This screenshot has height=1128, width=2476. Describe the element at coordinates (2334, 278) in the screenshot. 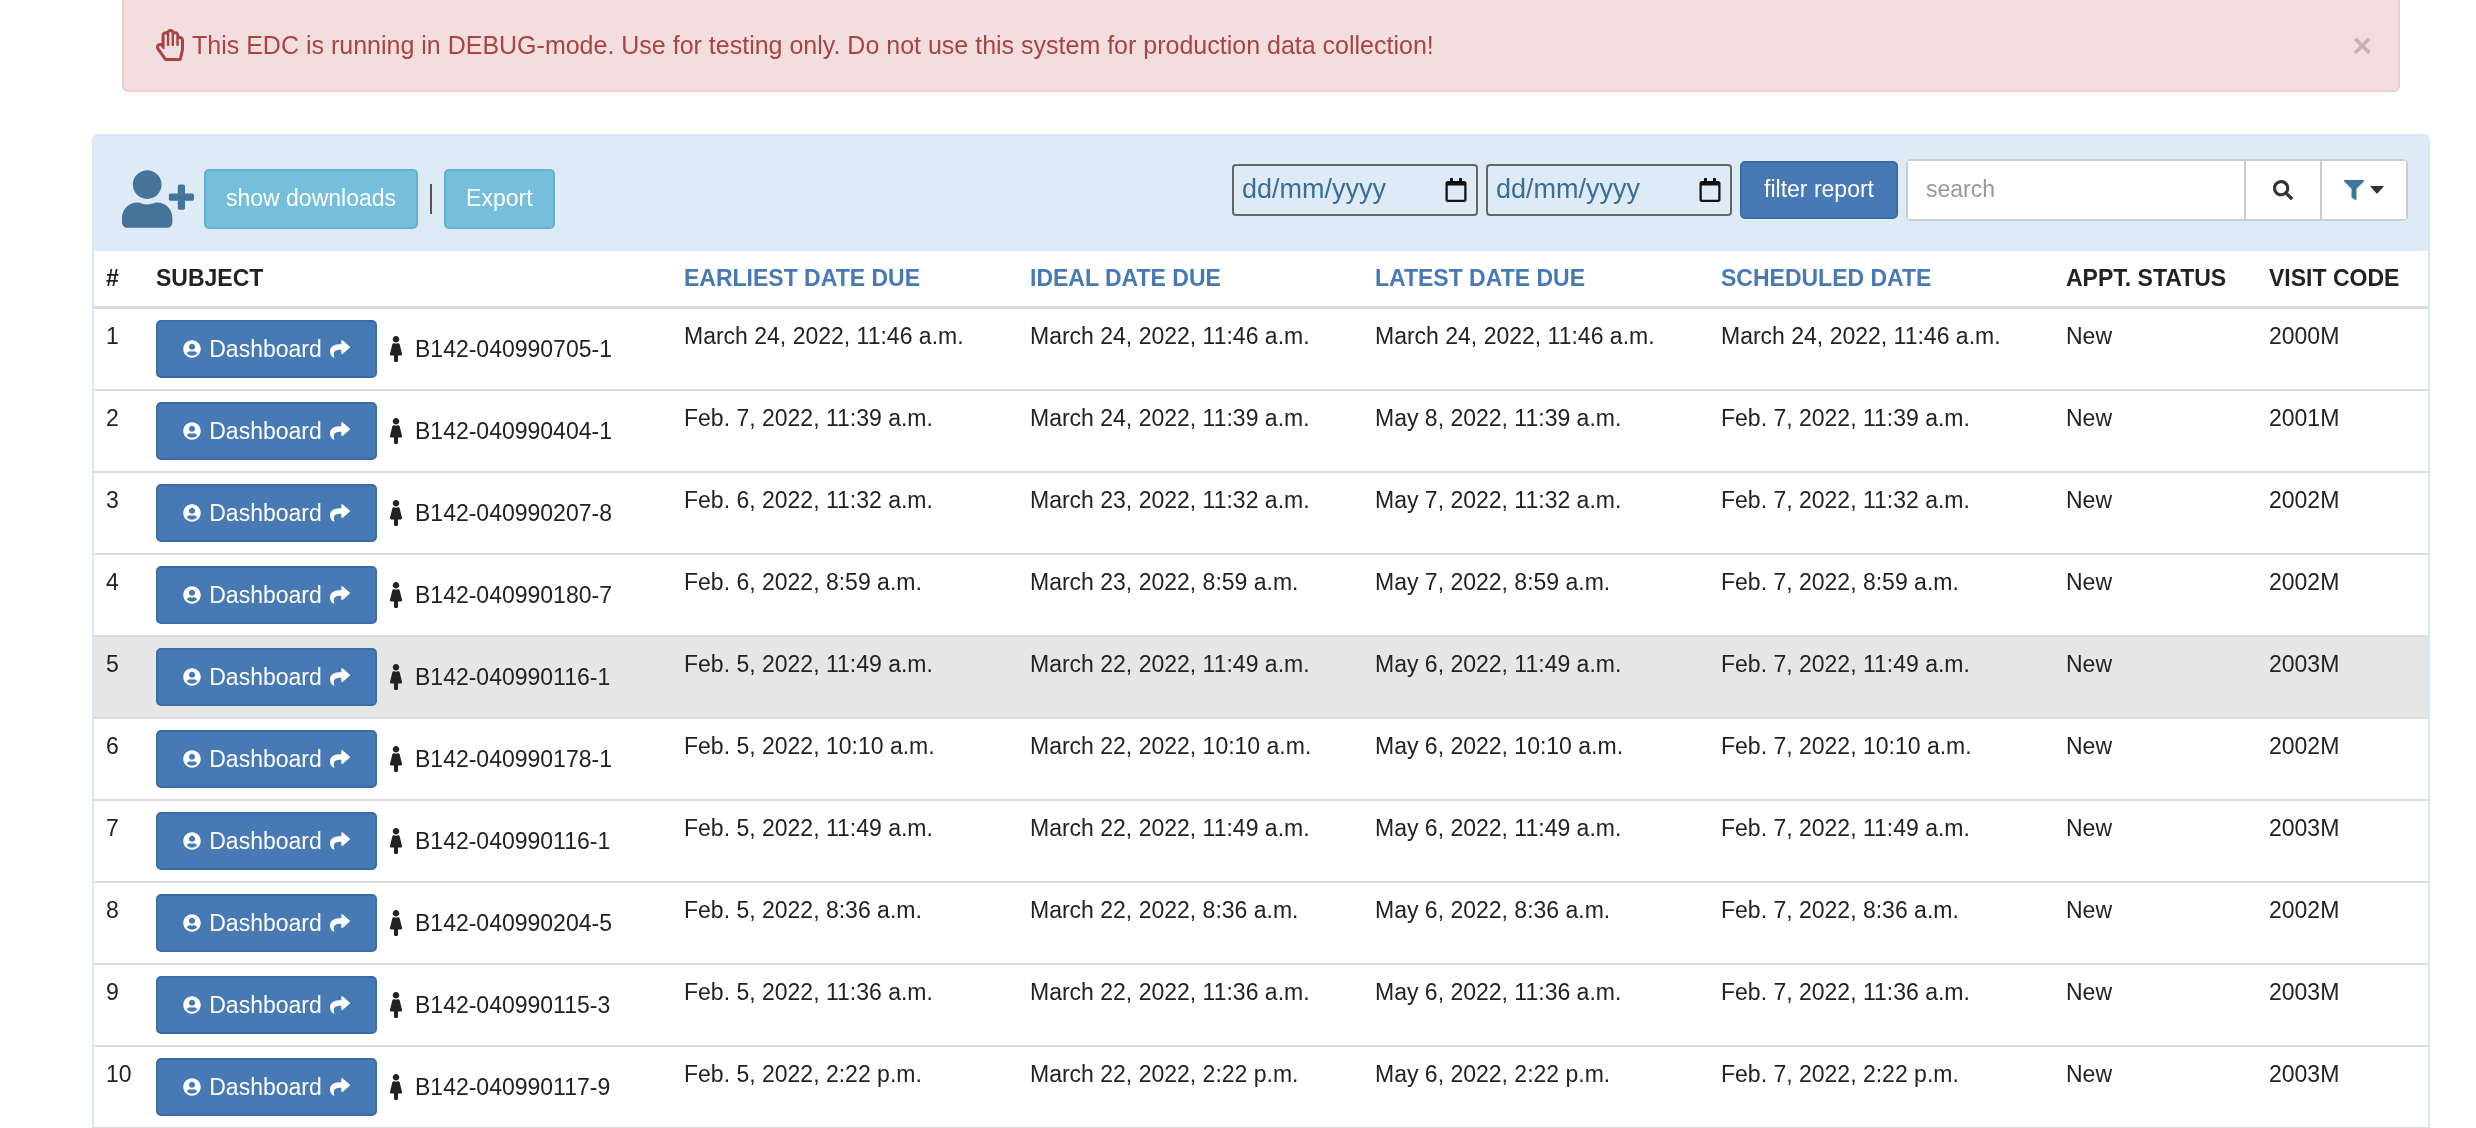

I see `column-header: VISIT CODE` at that location.